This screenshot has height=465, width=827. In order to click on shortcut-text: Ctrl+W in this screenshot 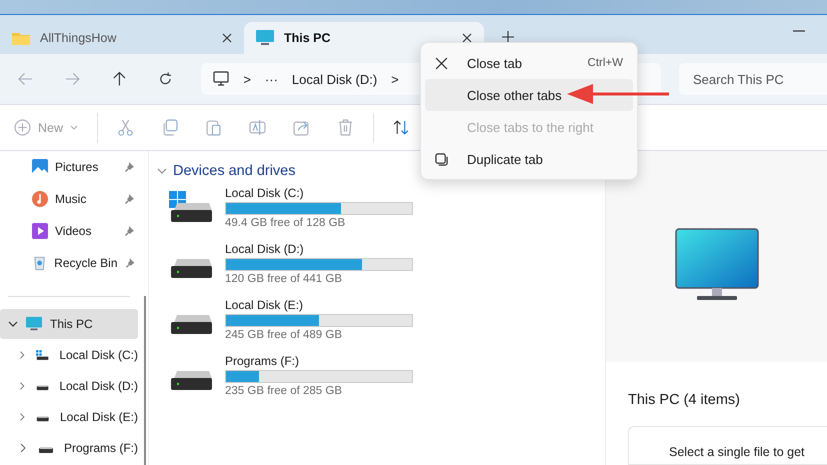, I will do `click(605, 63)`.